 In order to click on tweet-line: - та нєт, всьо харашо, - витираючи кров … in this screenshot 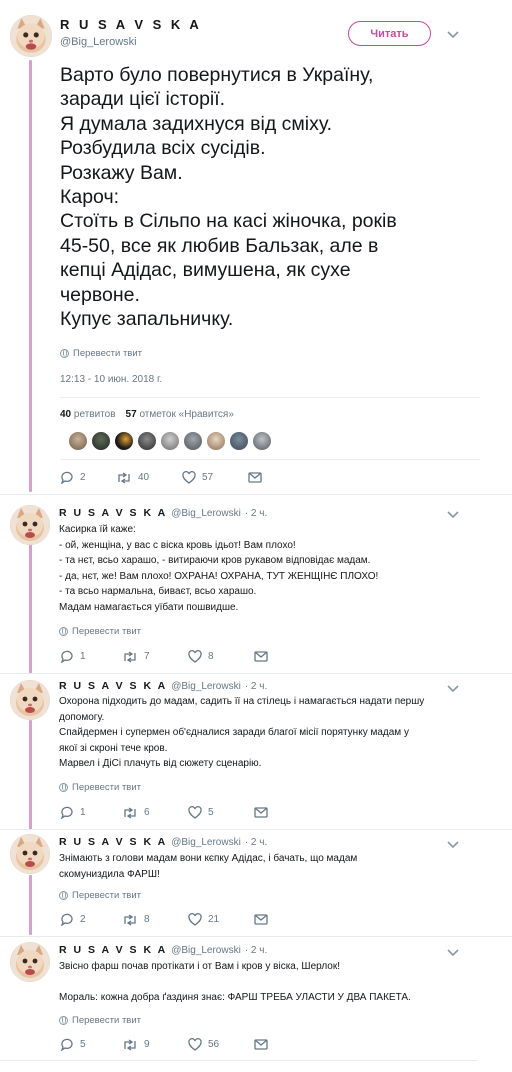, I will do `click(215, 561)`.